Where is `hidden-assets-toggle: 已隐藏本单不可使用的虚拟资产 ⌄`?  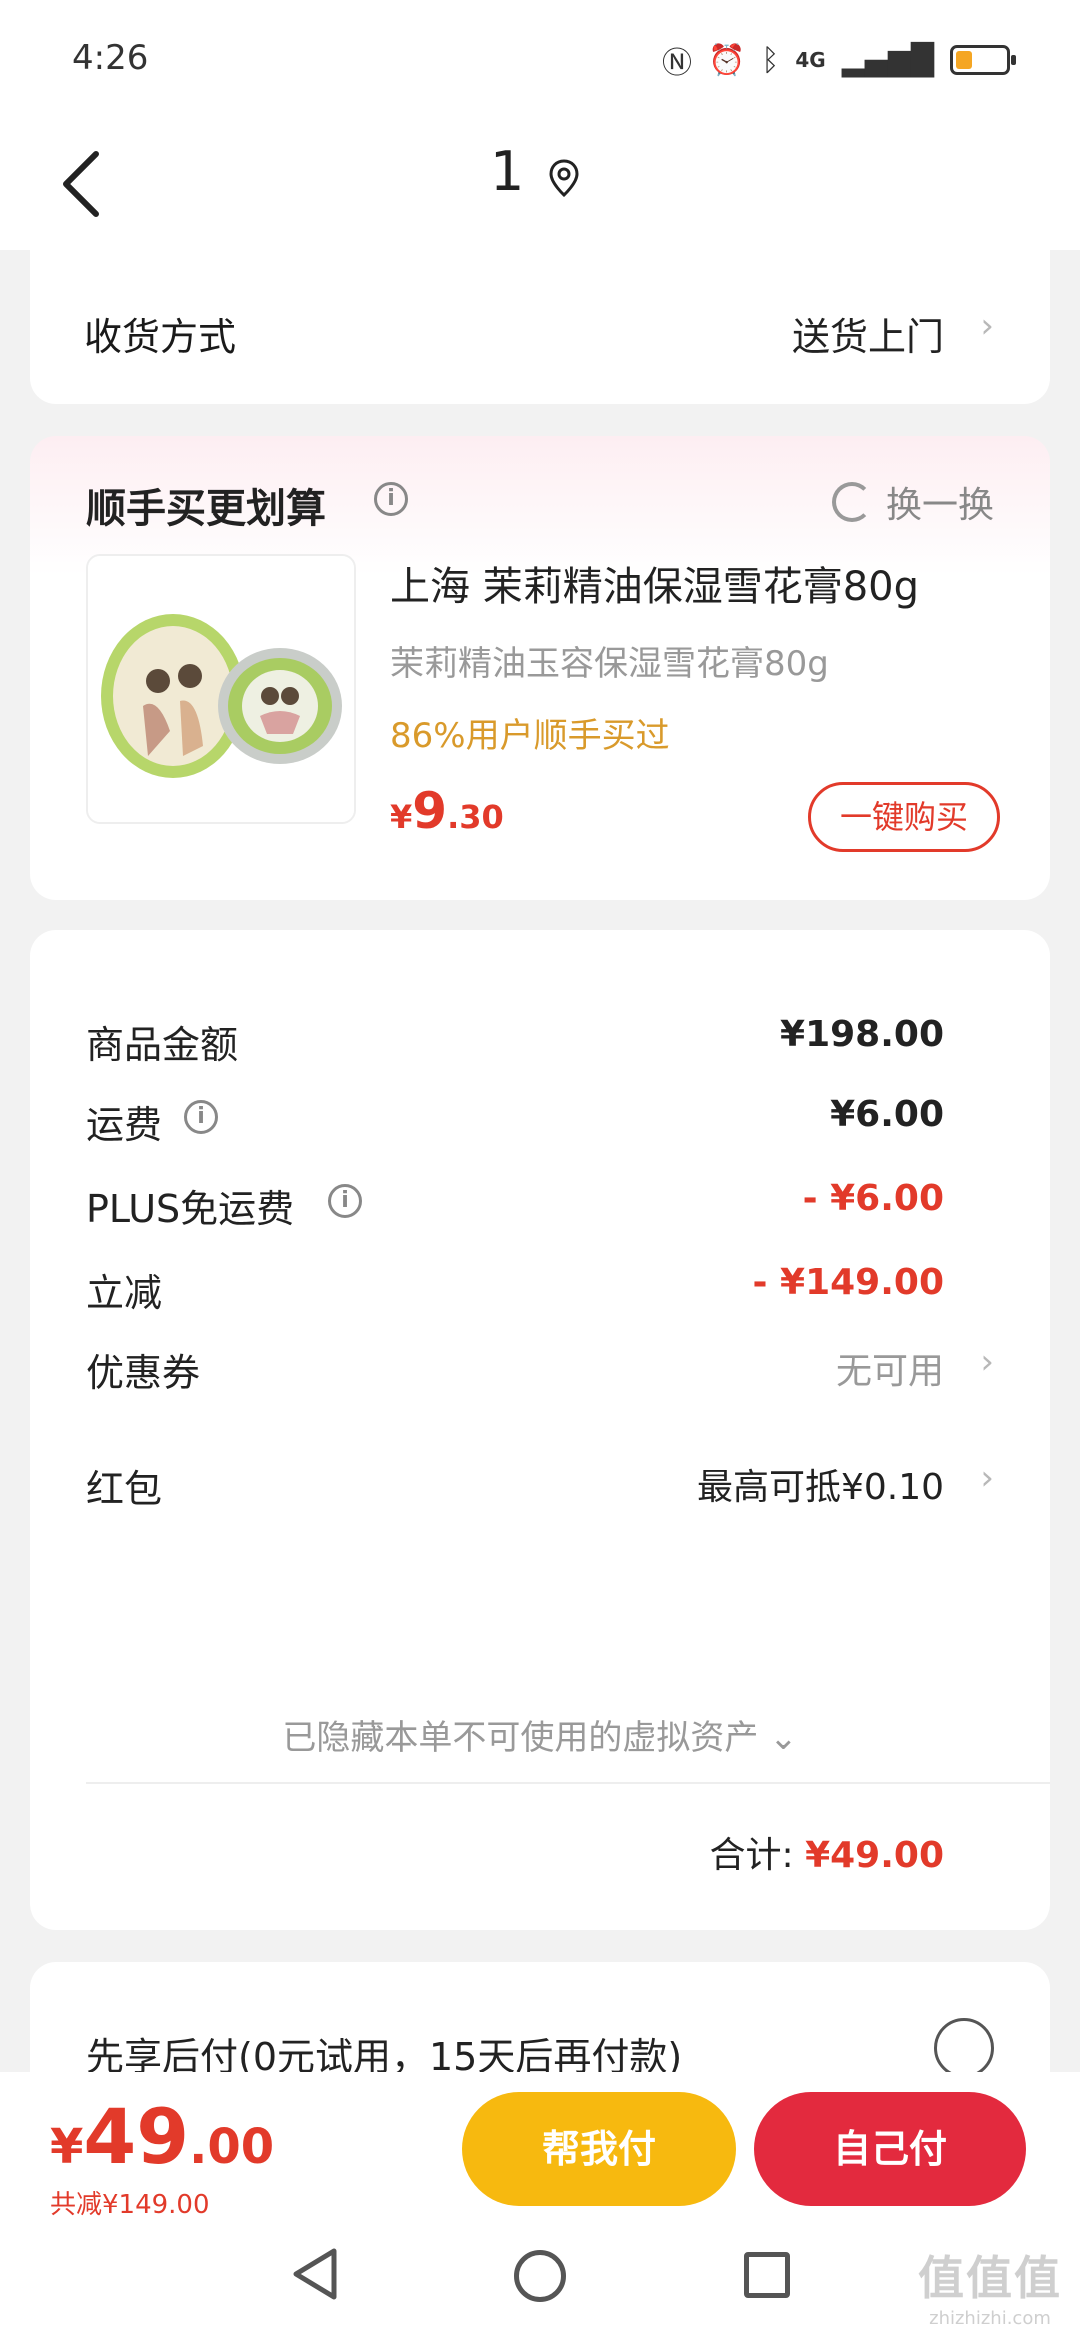
hidden-assets-toggle: 已隐藏本单不可使用的虚拟资产 ⌄ is located at coordinates (540, 1734).